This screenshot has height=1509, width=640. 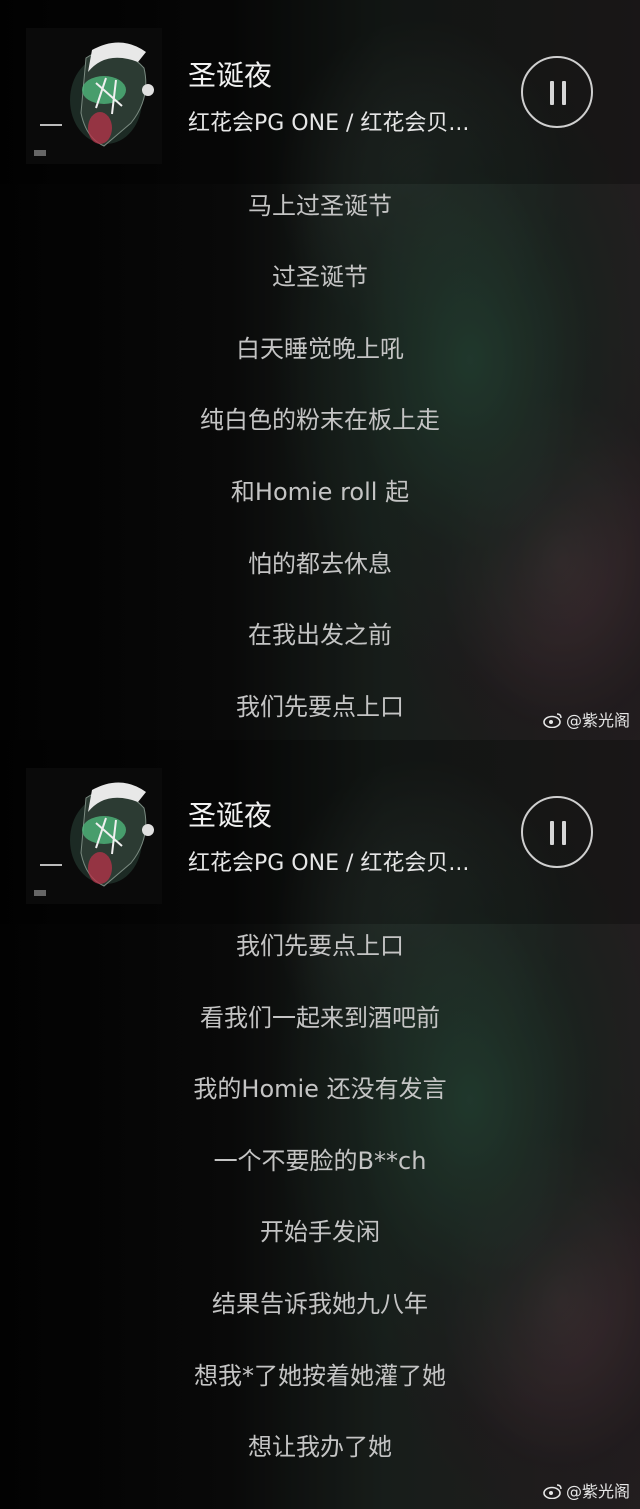 I want to click on lyric-line: 和Homie roll 起, so click(x=320, y=492).